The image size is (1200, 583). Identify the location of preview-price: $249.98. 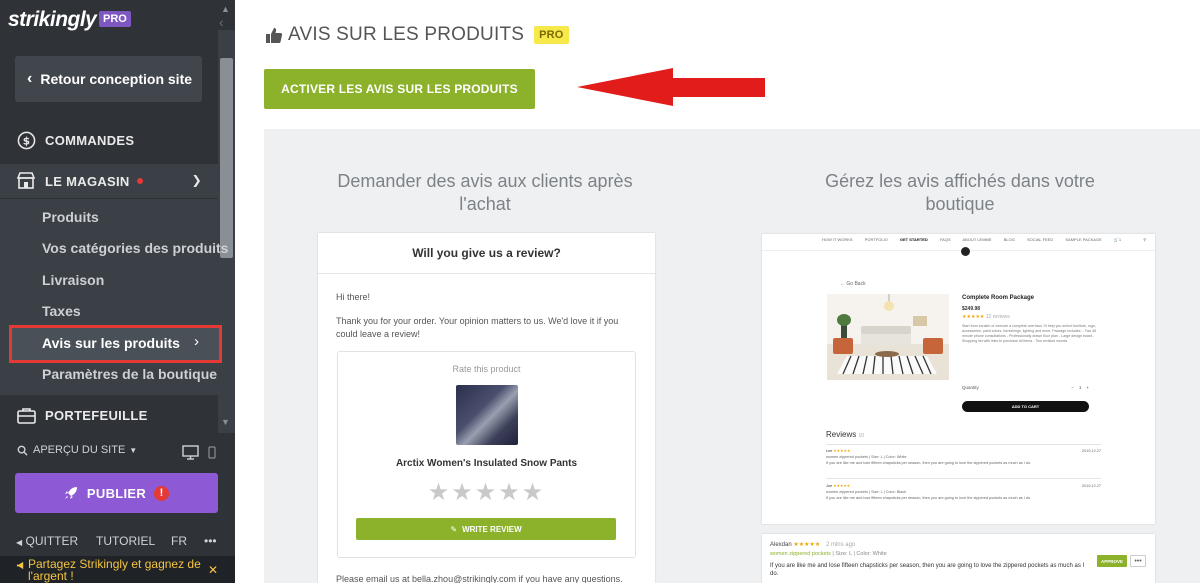
(971, 309).